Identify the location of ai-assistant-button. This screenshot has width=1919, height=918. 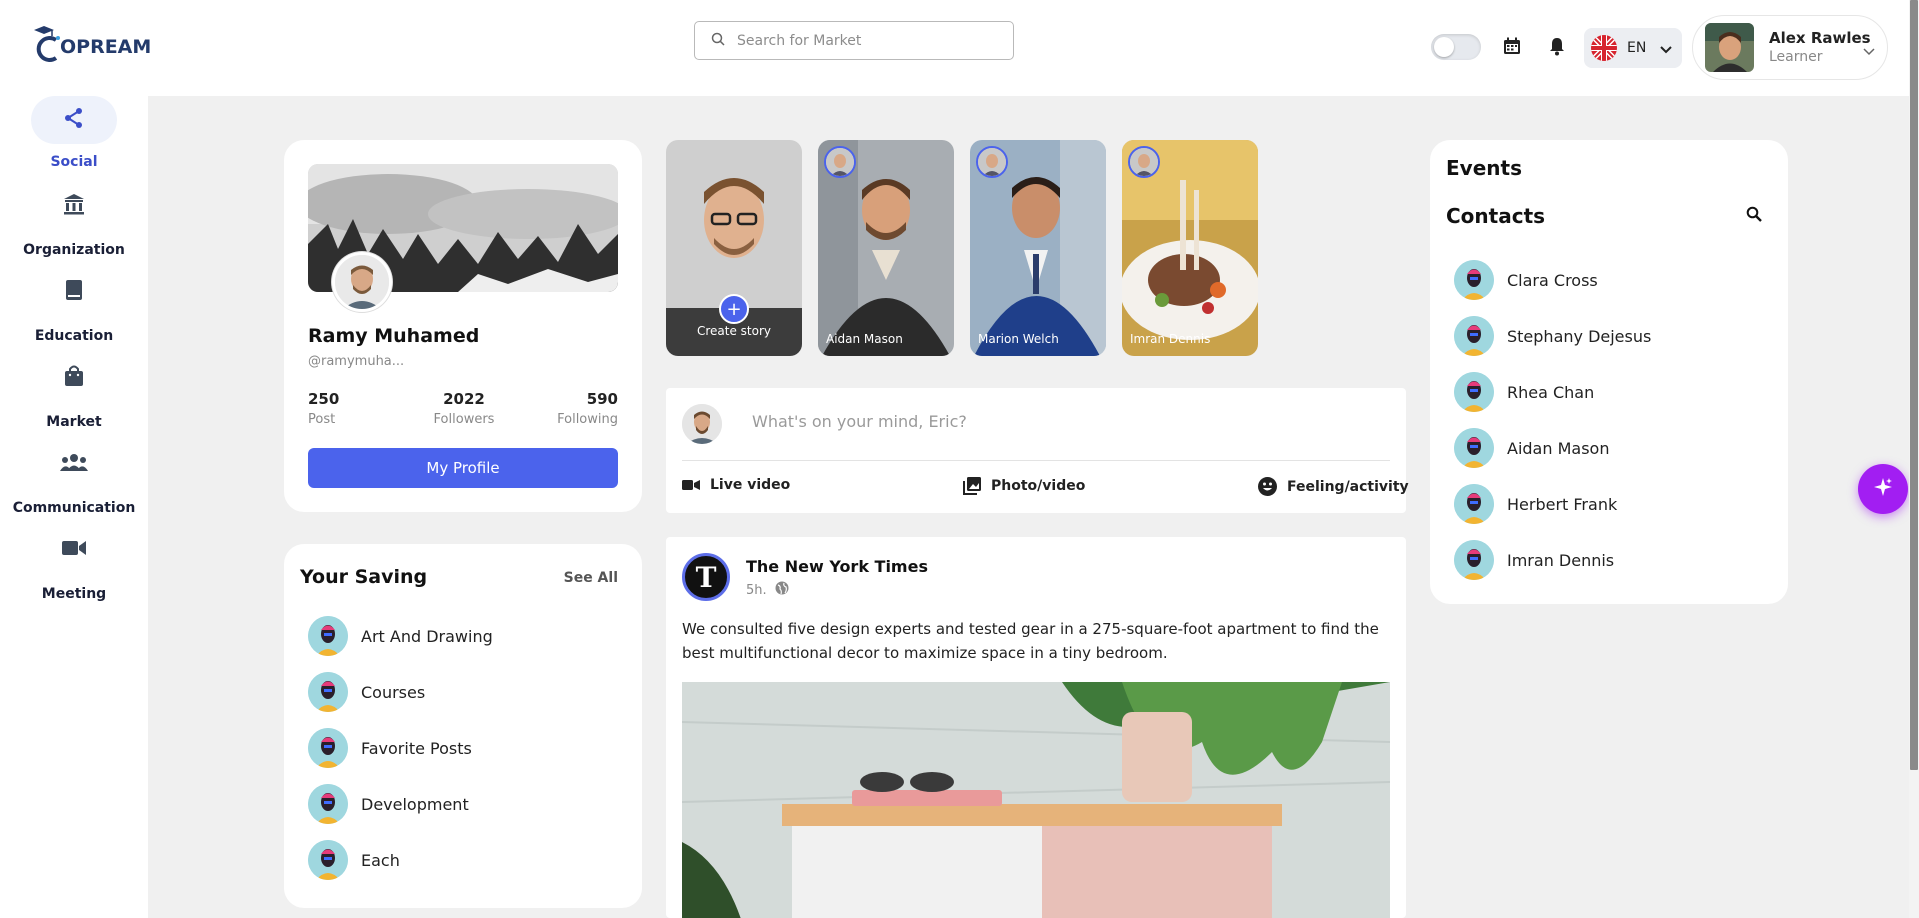
(1883, 489).